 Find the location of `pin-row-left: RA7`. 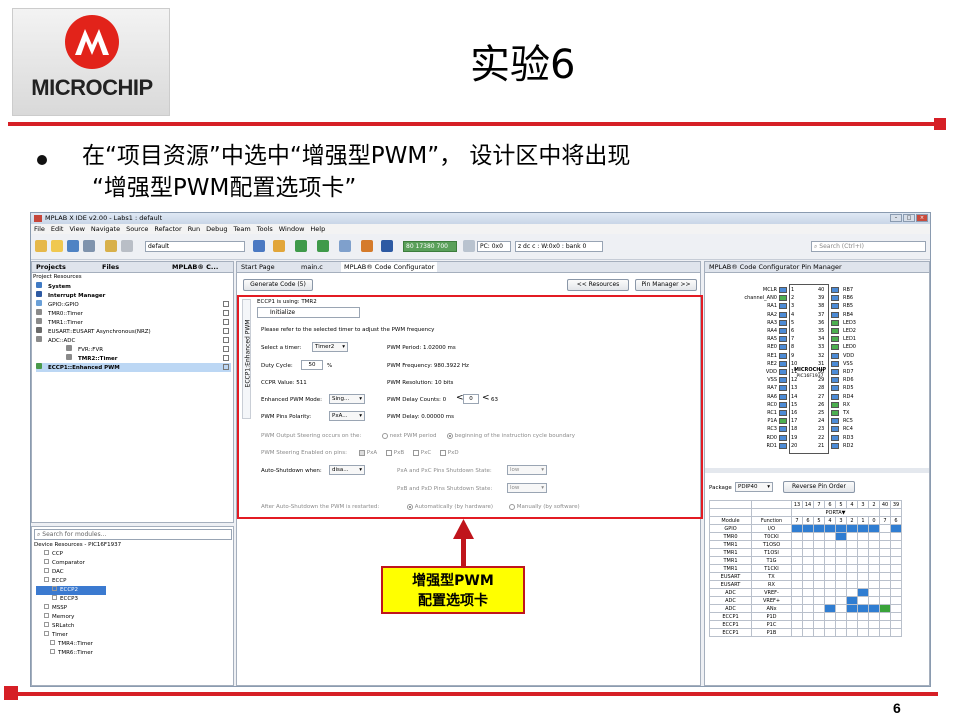

pin-row-left: RA7 is located at coordinates (748, 388).